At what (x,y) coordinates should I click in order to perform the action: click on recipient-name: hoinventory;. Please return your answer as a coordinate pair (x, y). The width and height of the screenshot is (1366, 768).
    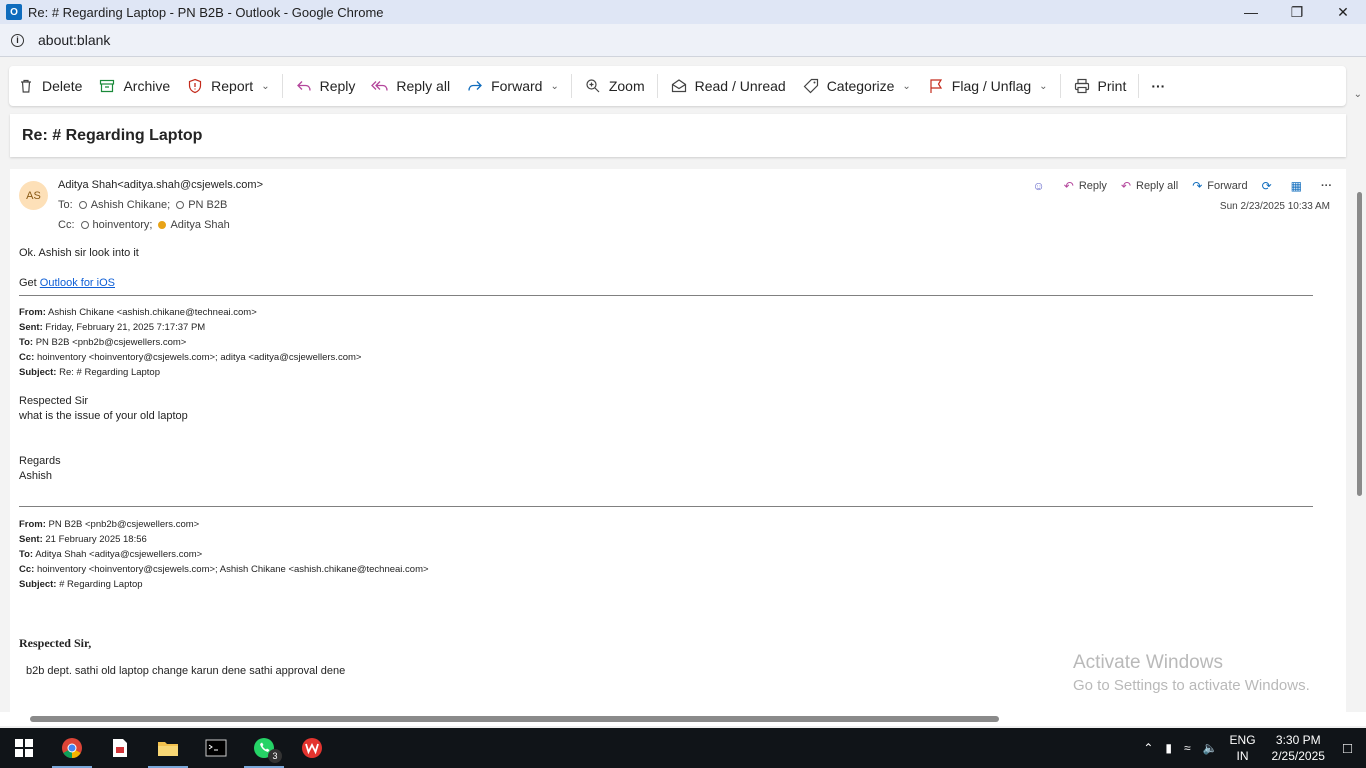
    Looking at the image, I should click on (122, 225).